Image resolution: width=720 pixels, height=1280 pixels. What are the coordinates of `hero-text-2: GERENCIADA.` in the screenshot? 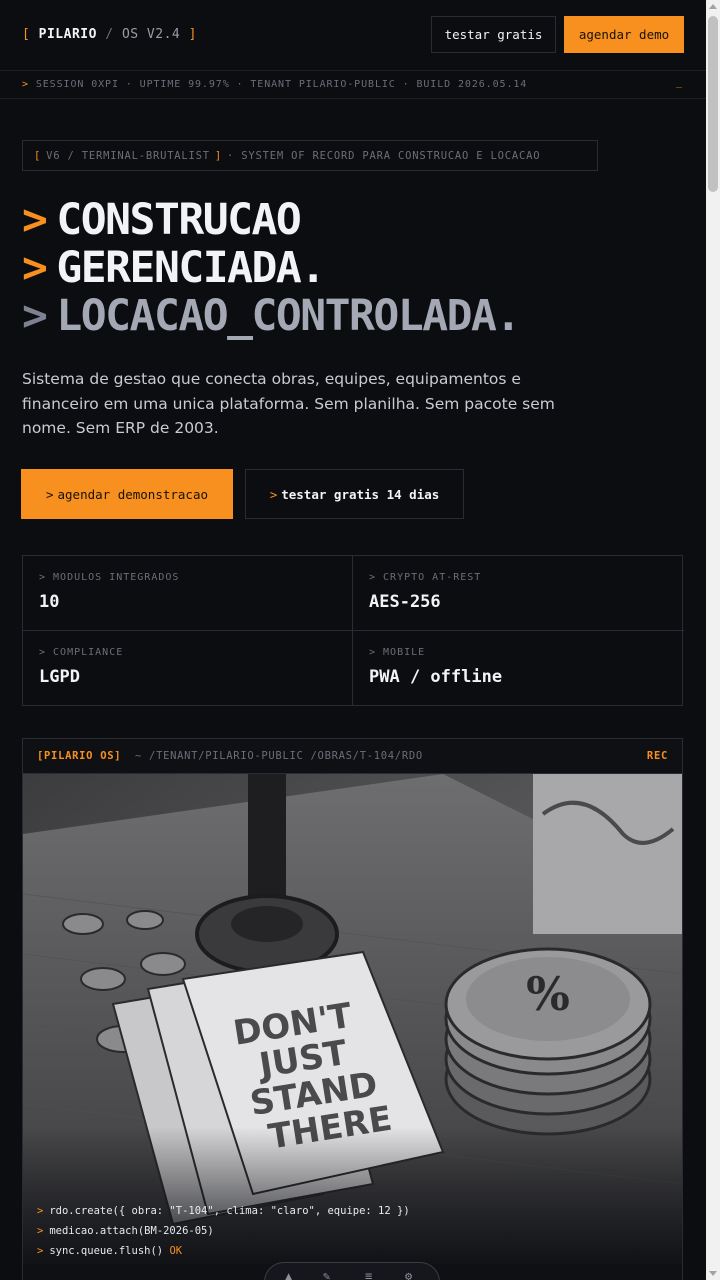 It's located at (191, 268).